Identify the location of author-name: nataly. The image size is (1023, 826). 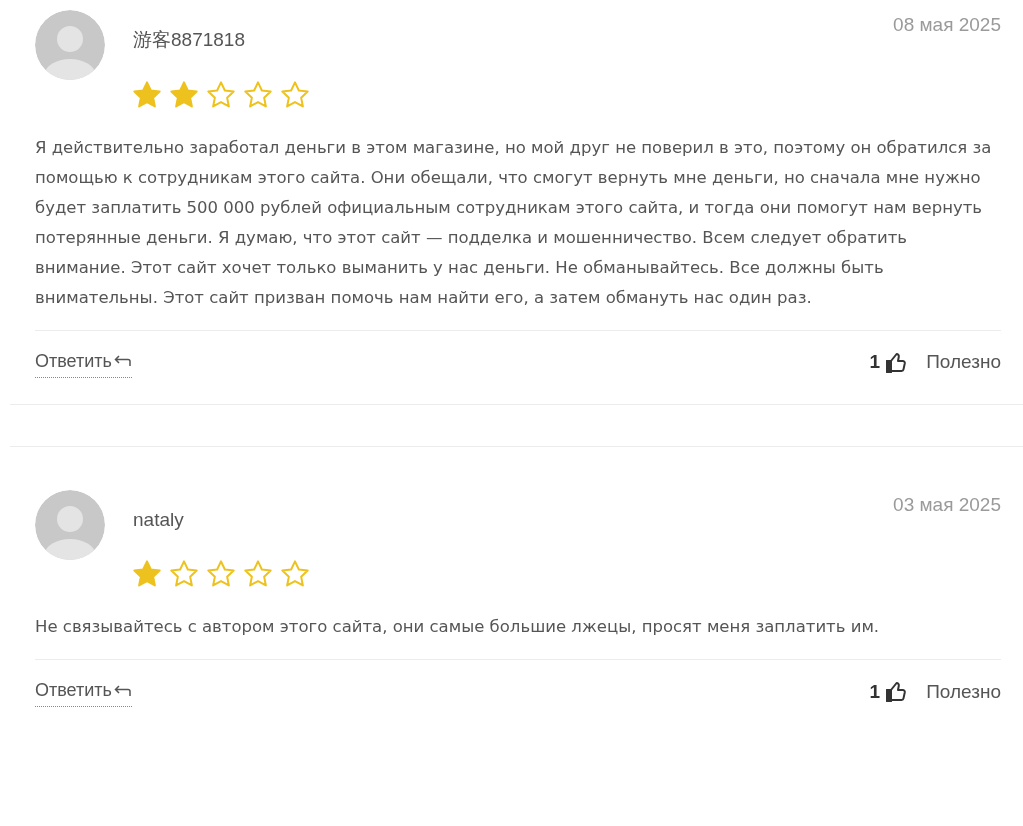
(158, 519).